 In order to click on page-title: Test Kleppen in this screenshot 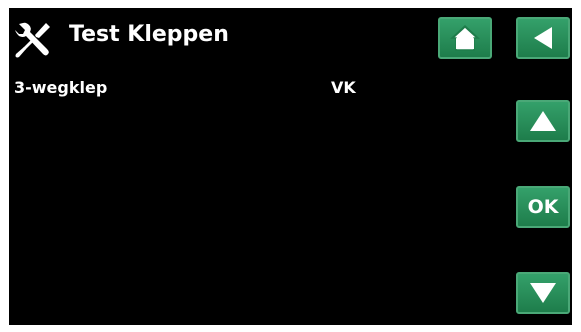, I will do `click(149, 34)`.